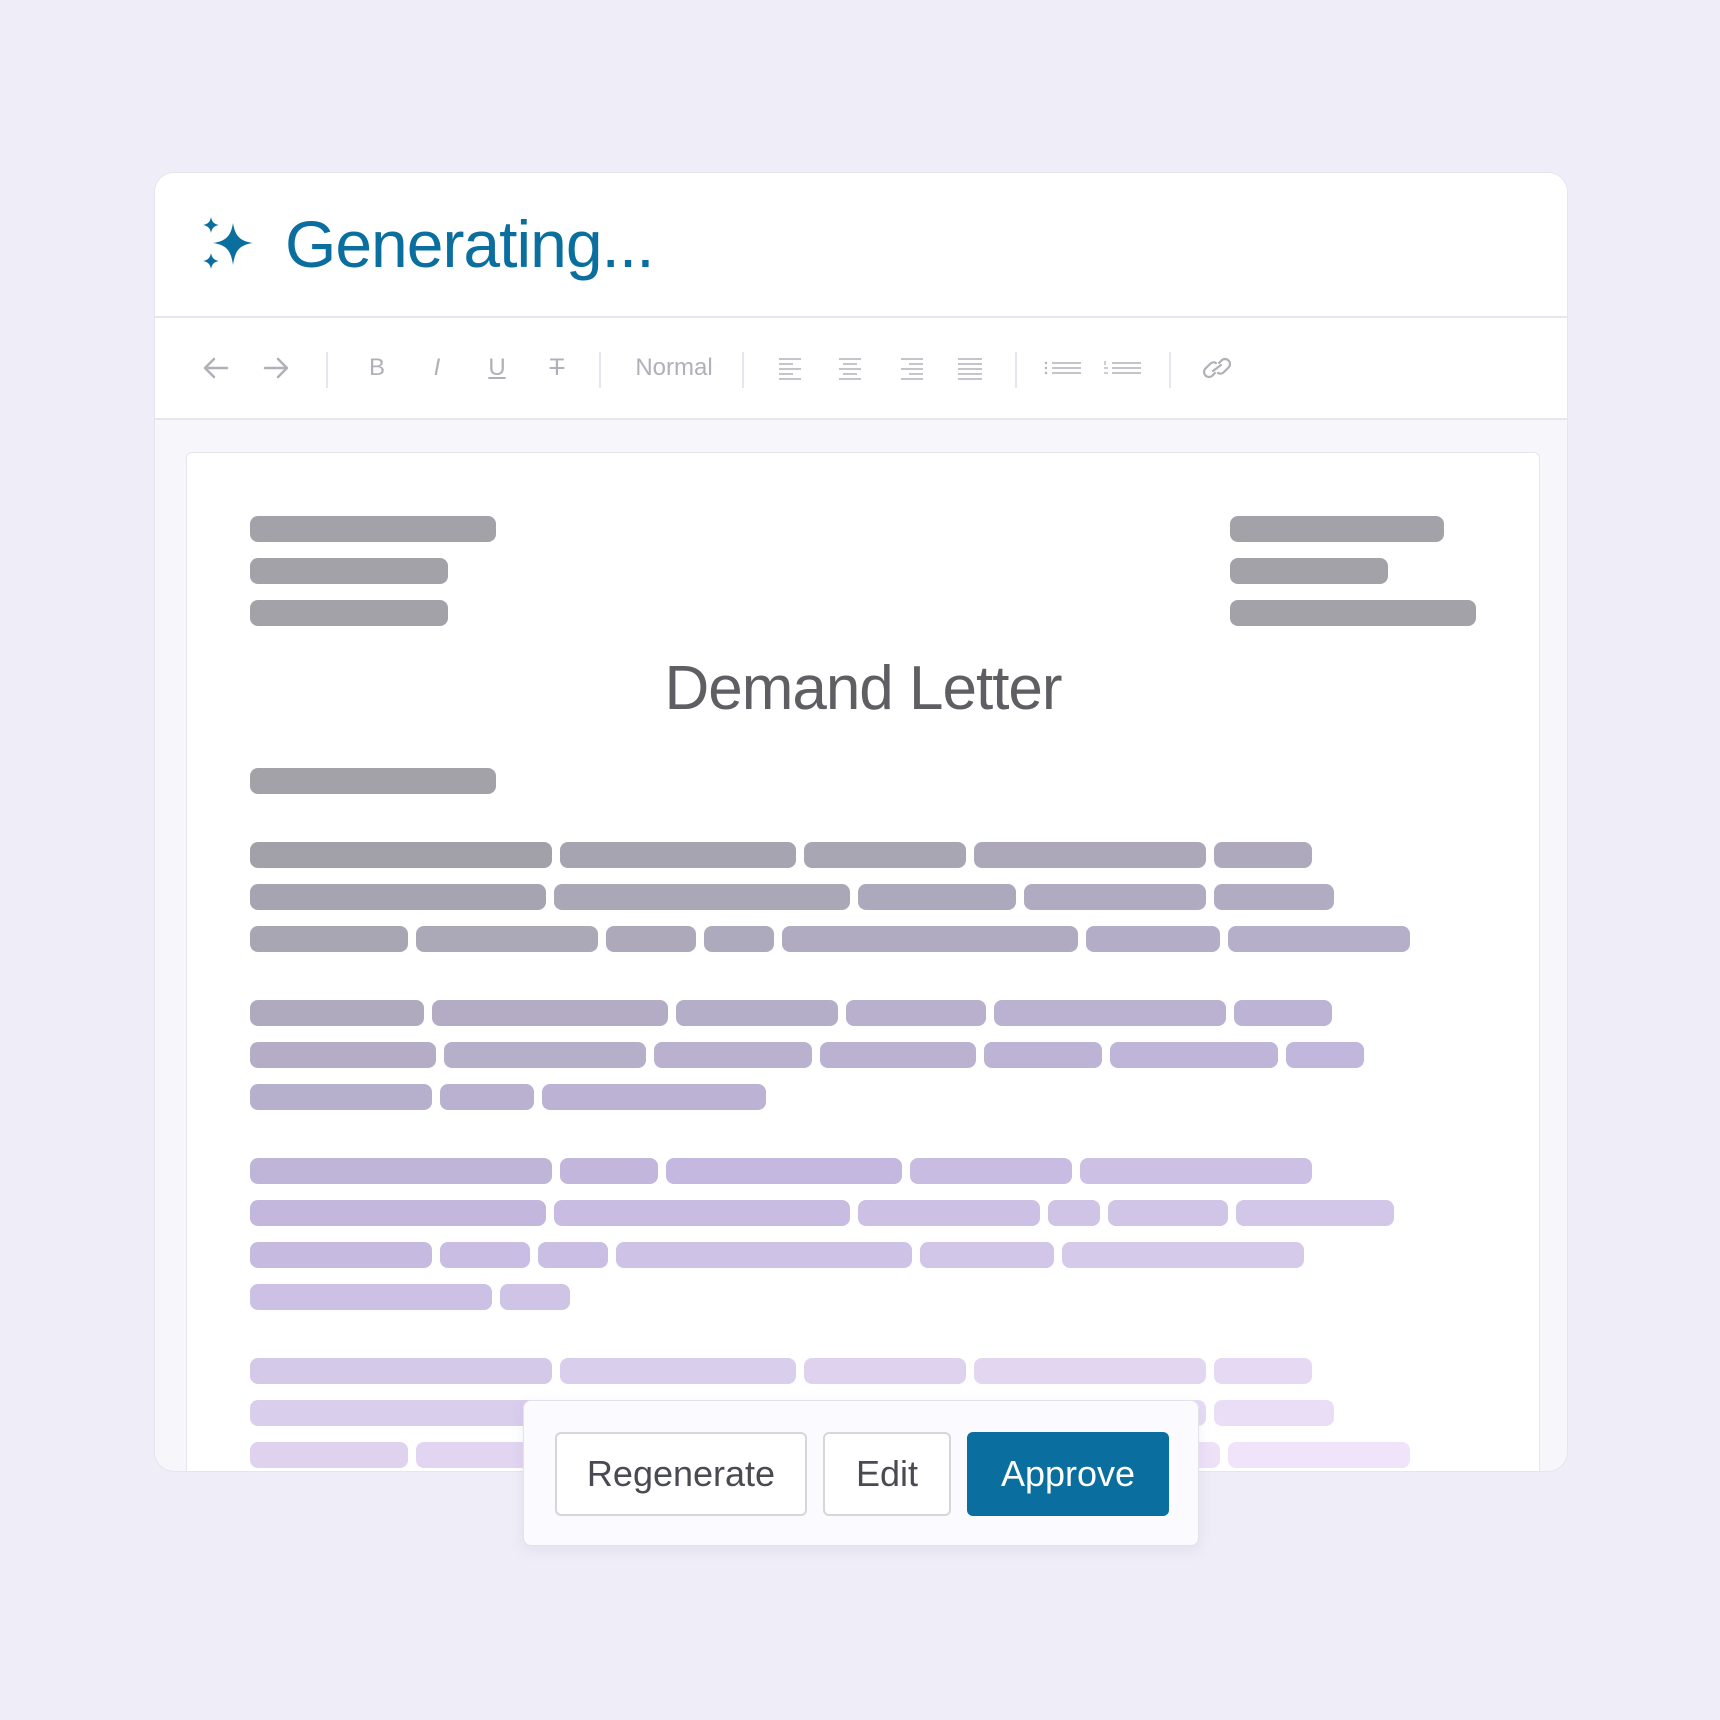  I want to click on document-title: Demand Letter, so click(863, 688).